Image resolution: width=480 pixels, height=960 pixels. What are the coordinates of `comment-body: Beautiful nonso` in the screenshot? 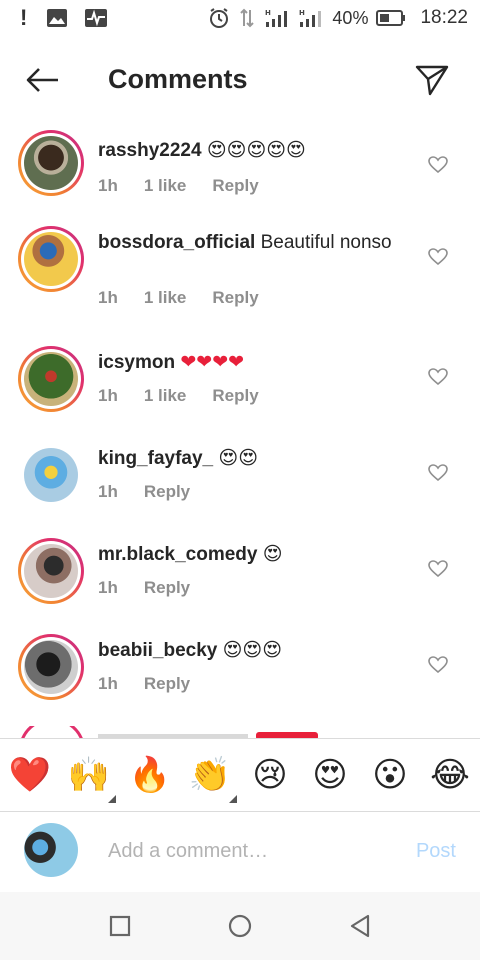 It's located at (323, 242).